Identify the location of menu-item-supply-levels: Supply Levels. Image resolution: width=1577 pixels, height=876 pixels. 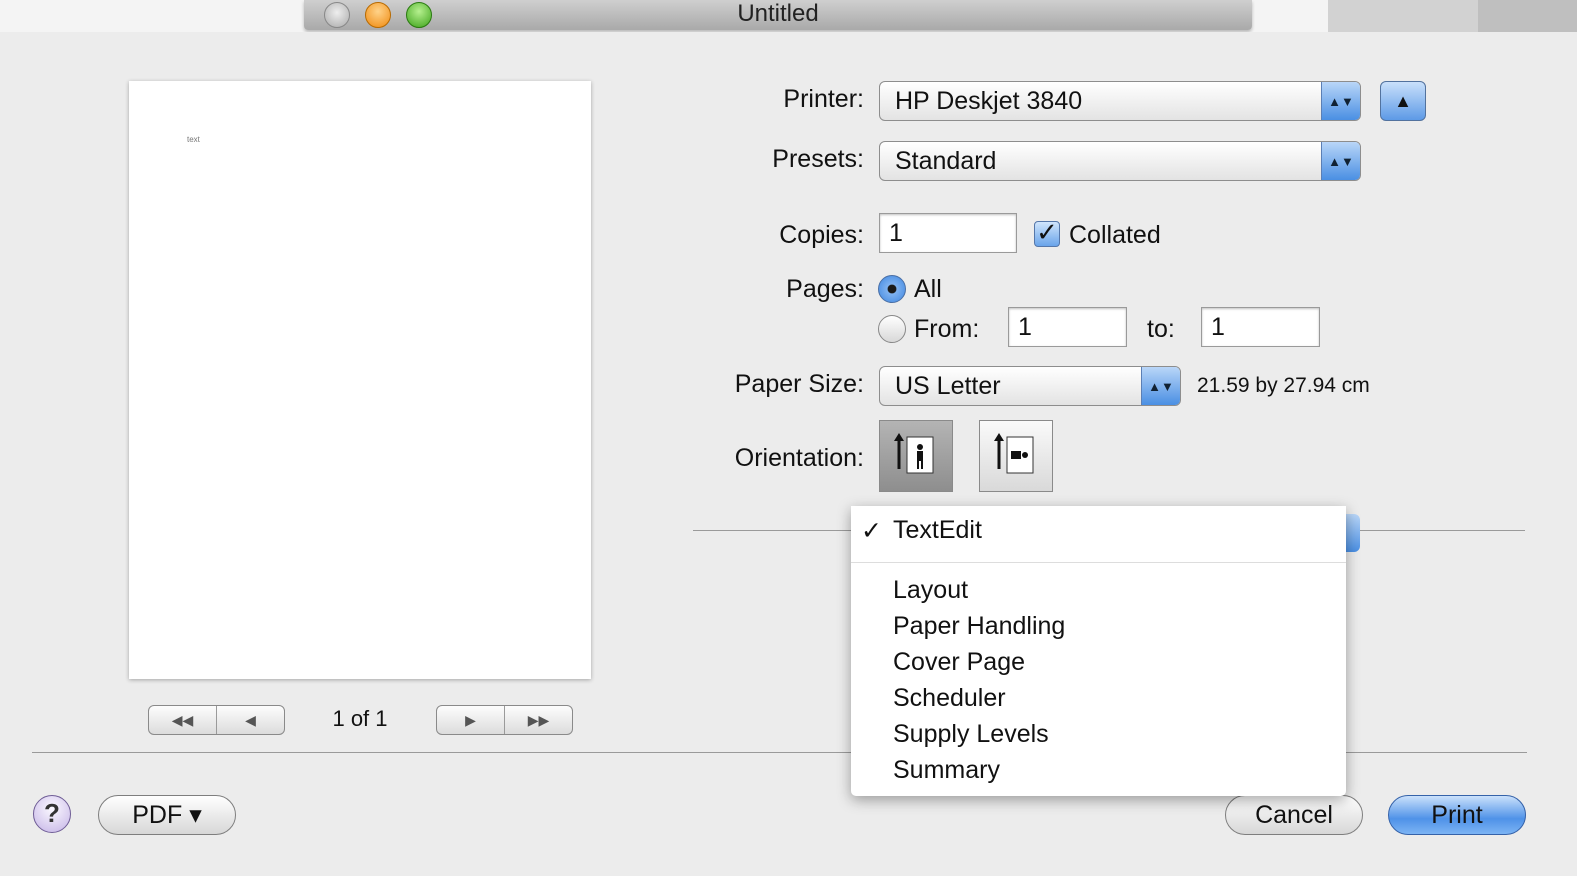
(971, 734).